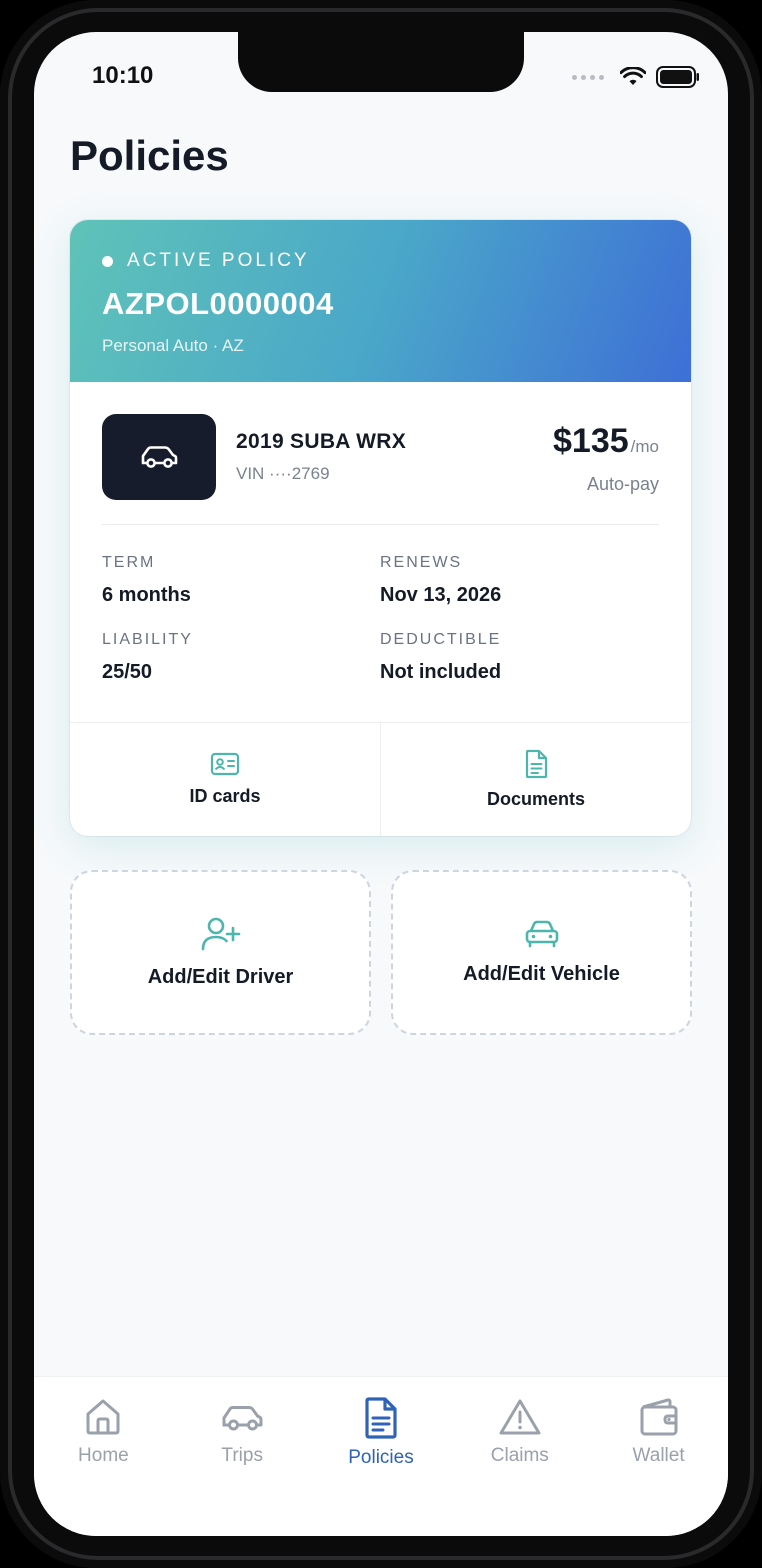 The width and height of the screenshot is (762, 1568). What do you see at coordinates (218, 303) in the screenshot?
I see `policy-number: AZPOL0000004` at bounding box center [218, 303].